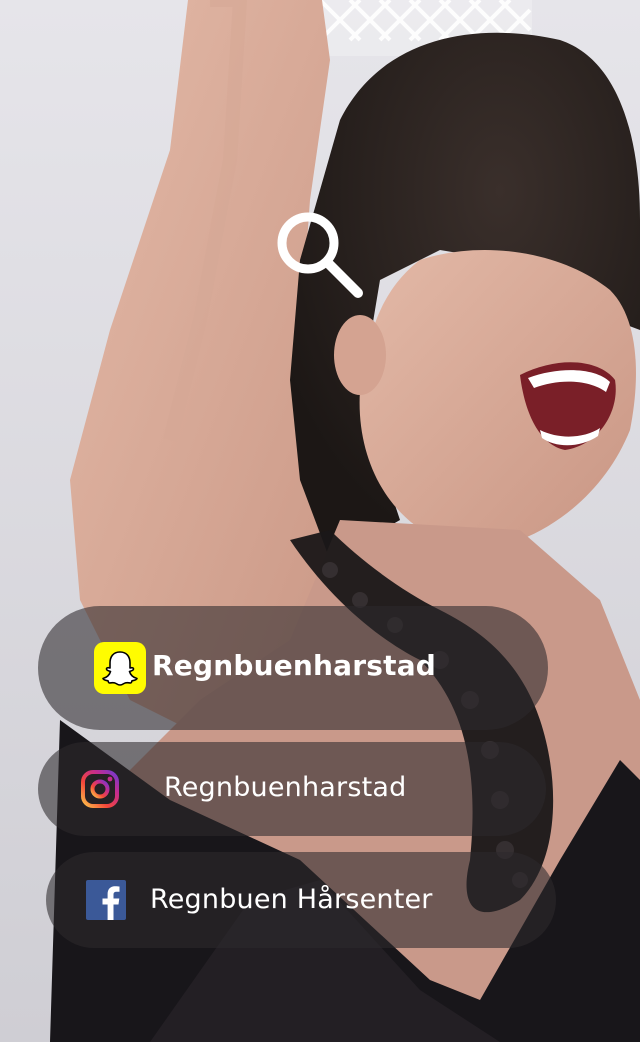  I want to click on instagram-icon, so click(100, 789).